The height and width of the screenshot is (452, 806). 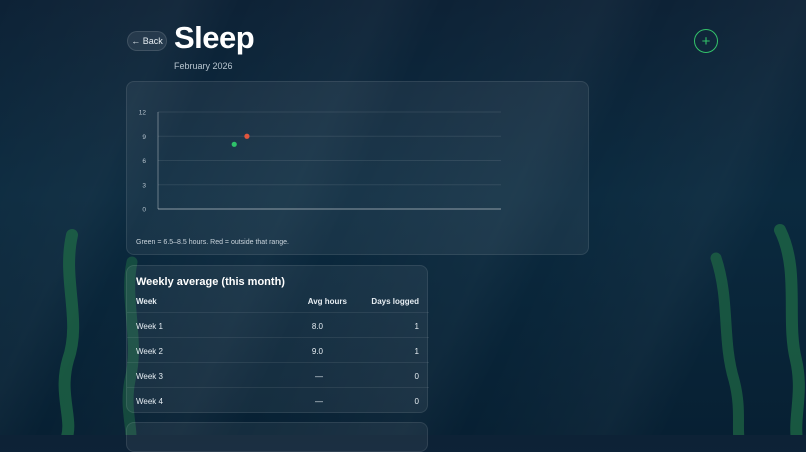 I want to click on week-cell: Week 2, so click(x=149, y=351).